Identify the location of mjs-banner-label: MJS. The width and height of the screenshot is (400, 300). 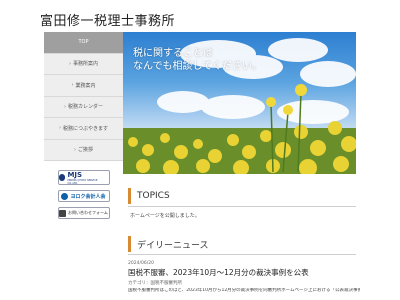
(75, 174).